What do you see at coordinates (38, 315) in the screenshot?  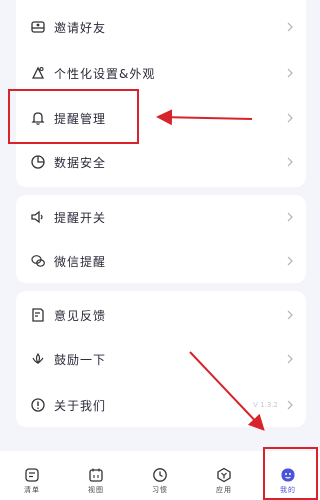 I see `feedback-icon` at bounding box center [38, 315].